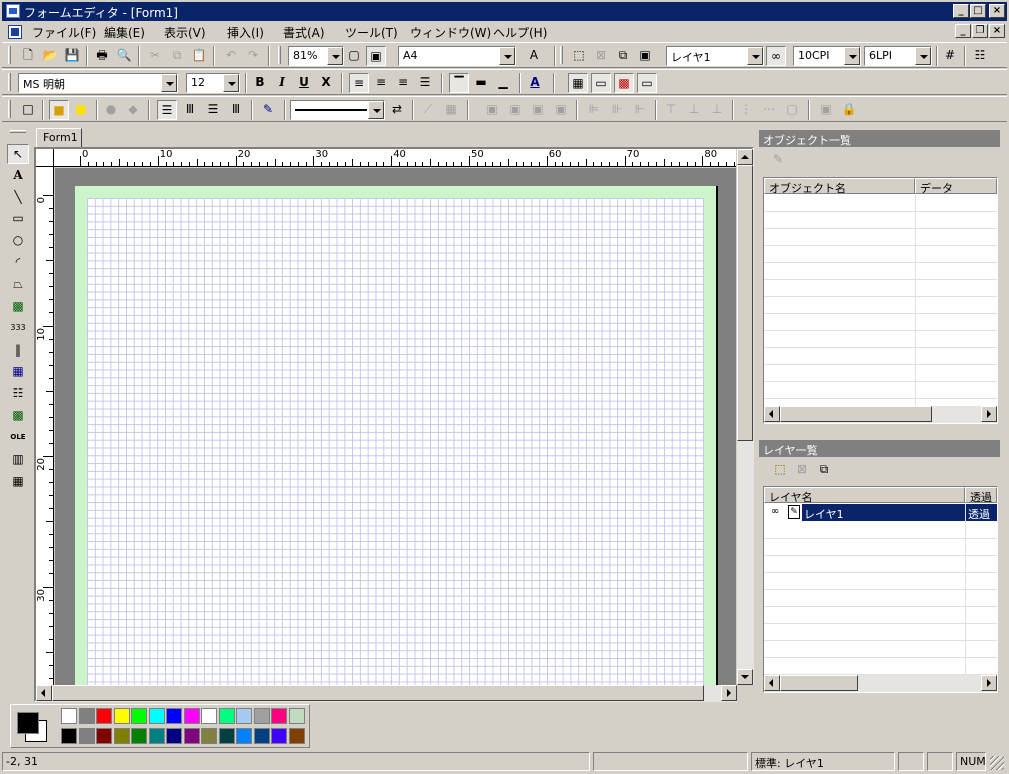 This screenshot has height=774, width=1009. I want to click on ruler-icon: ▭, so click(601, 83).